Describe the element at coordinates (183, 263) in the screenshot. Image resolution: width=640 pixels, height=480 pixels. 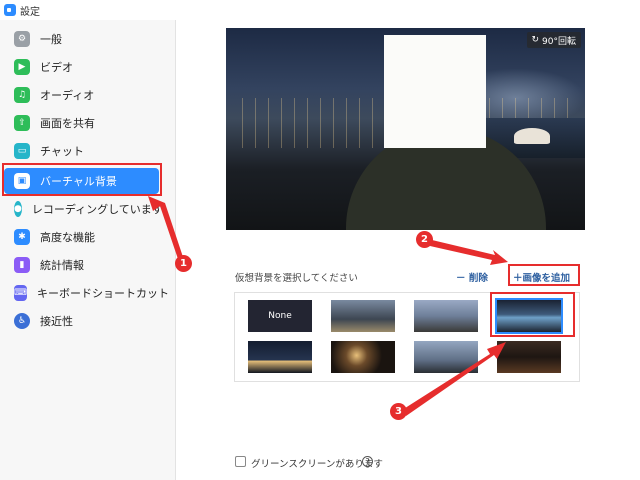
I see `annotation-badge-1: 1` at that location.